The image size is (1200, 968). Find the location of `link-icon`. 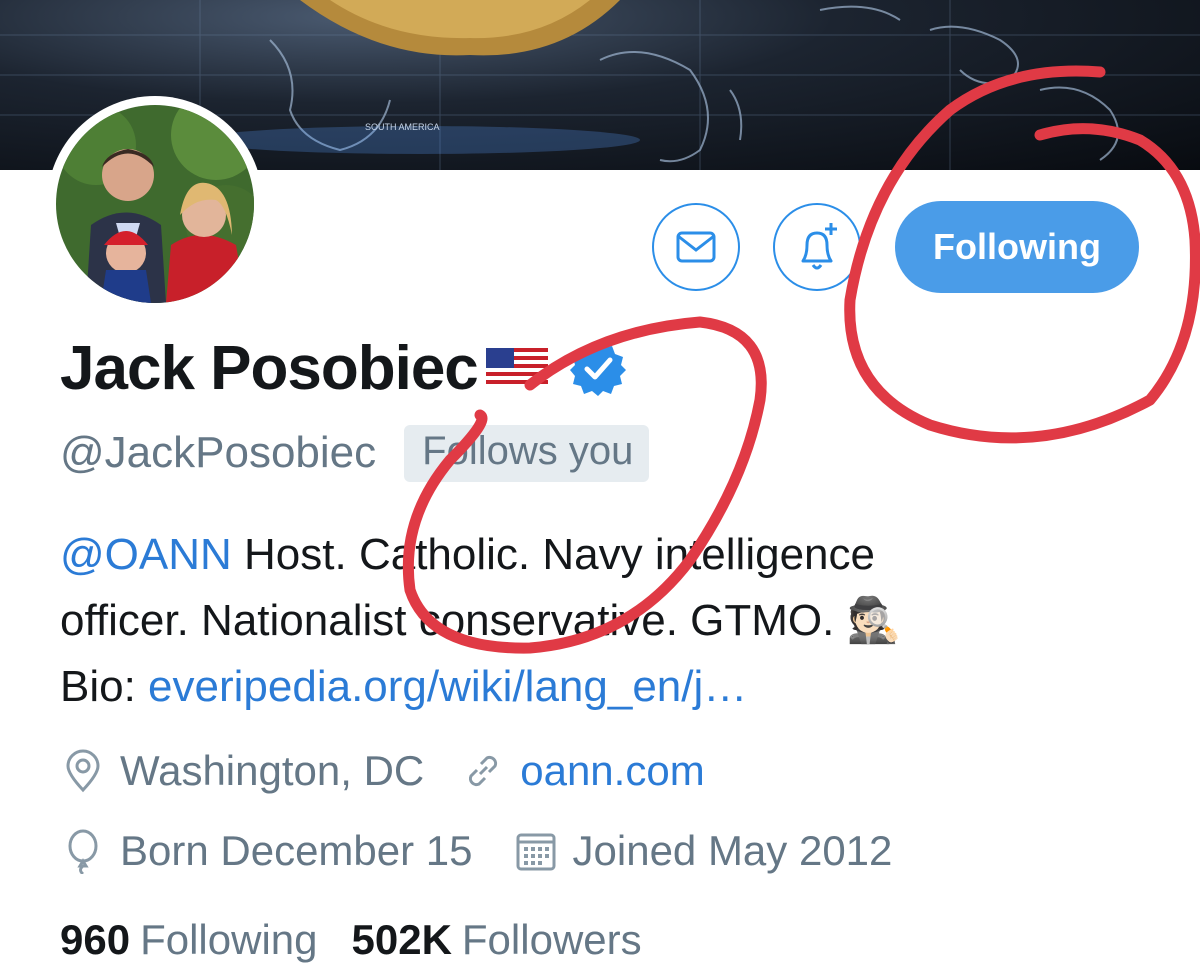

link-icon is located at coordinates (483, 771).